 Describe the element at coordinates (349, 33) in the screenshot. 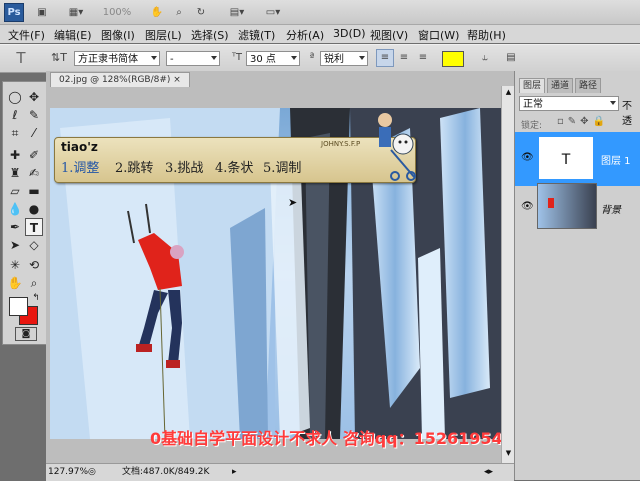

I see `menu-3d: 3D(D)` at that location.